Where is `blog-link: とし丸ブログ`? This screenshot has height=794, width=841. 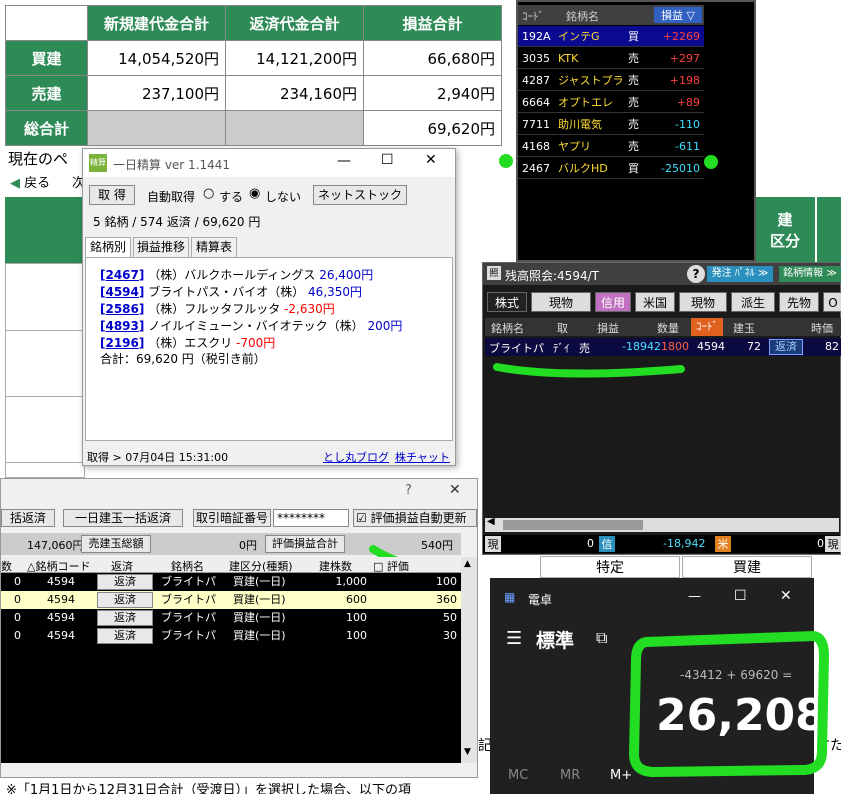 blog-link: とし丸ブログ is located at coordinates (356, 457).